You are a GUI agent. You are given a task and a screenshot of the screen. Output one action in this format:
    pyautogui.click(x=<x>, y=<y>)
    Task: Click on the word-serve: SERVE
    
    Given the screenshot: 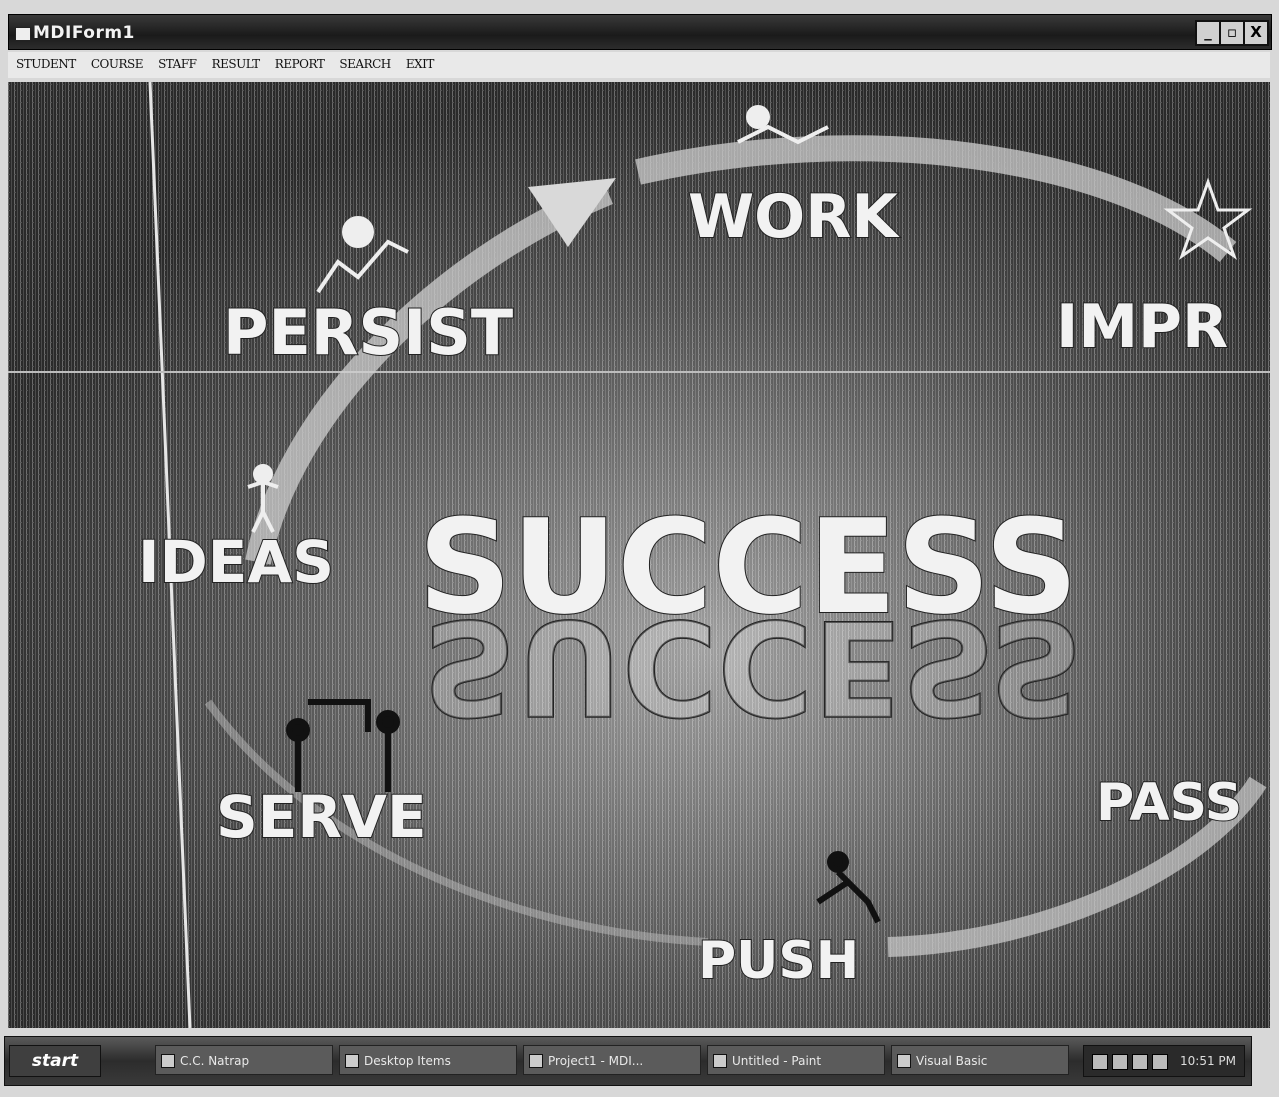 What is the action you would take?
    pyautogui.click(x=321, y=817)
    